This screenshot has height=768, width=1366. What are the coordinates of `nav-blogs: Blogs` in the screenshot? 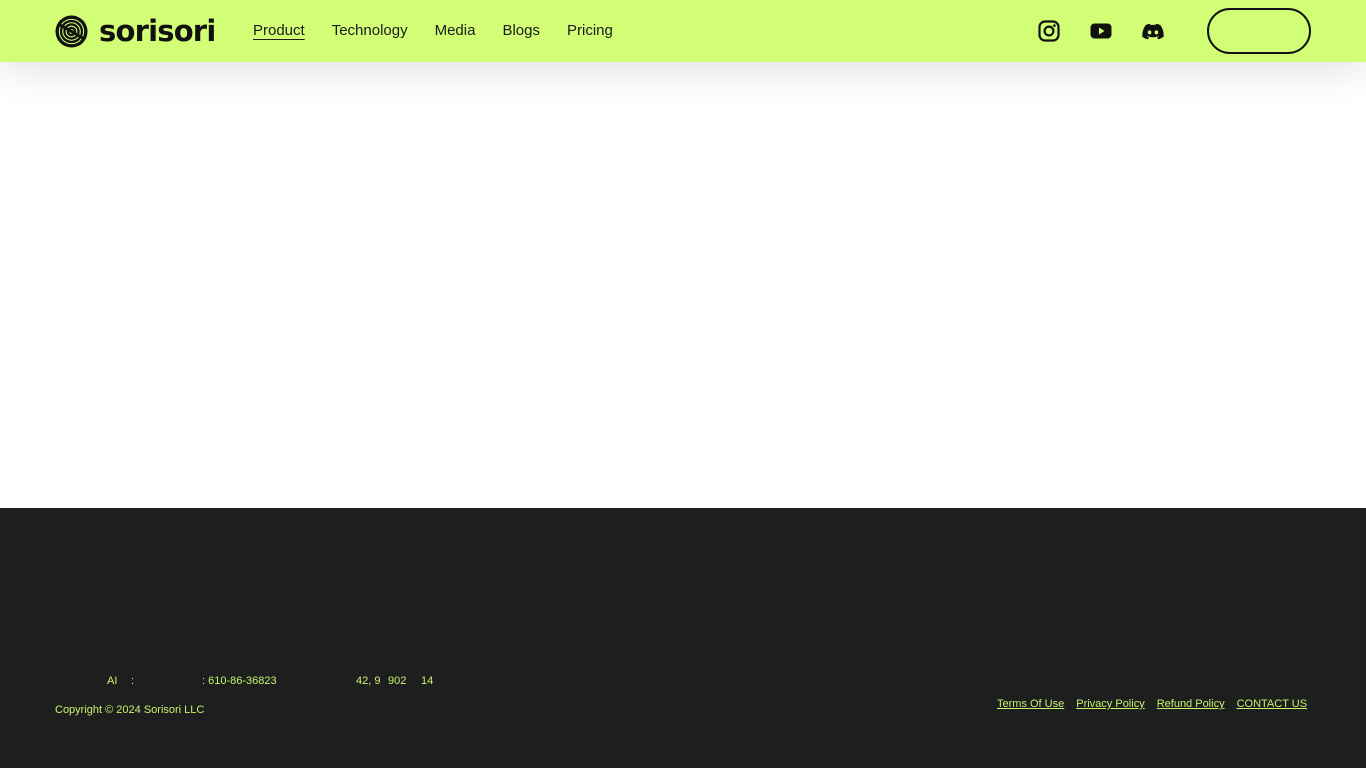 It's located at (521, 31).